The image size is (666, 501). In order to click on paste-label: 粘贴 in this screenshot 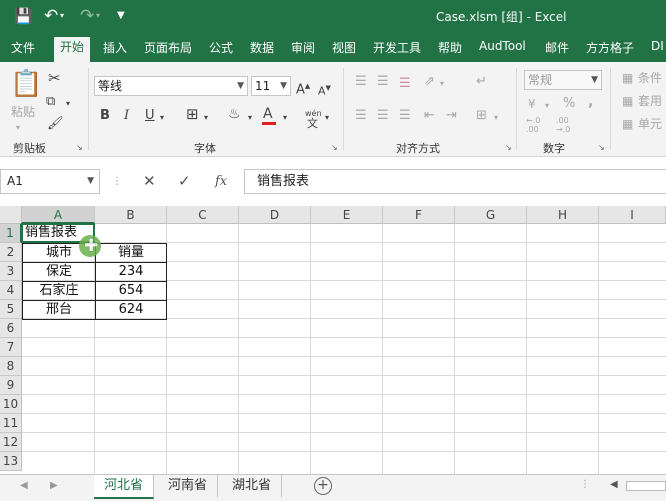, I will do `click(23, 112)`.